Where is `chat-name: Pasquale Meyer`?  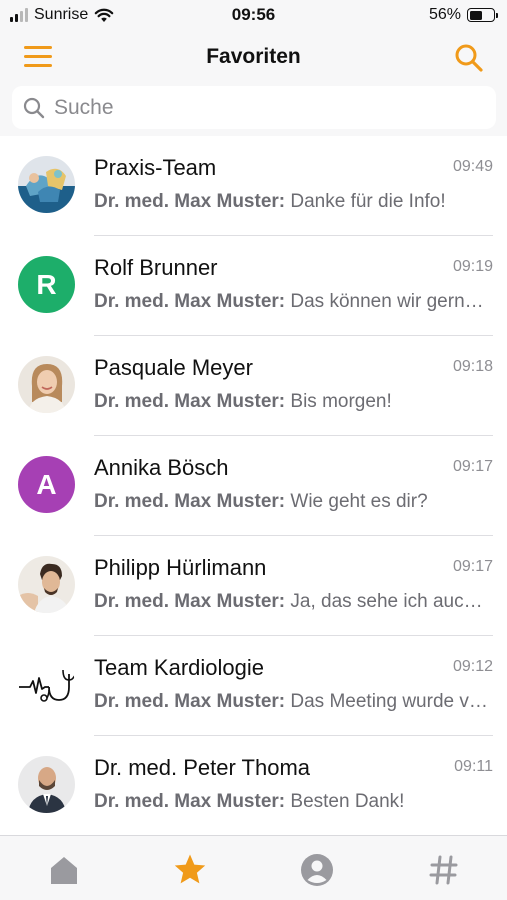 chat-name: Pasquale Meyer is located at coordinates (173, 367).